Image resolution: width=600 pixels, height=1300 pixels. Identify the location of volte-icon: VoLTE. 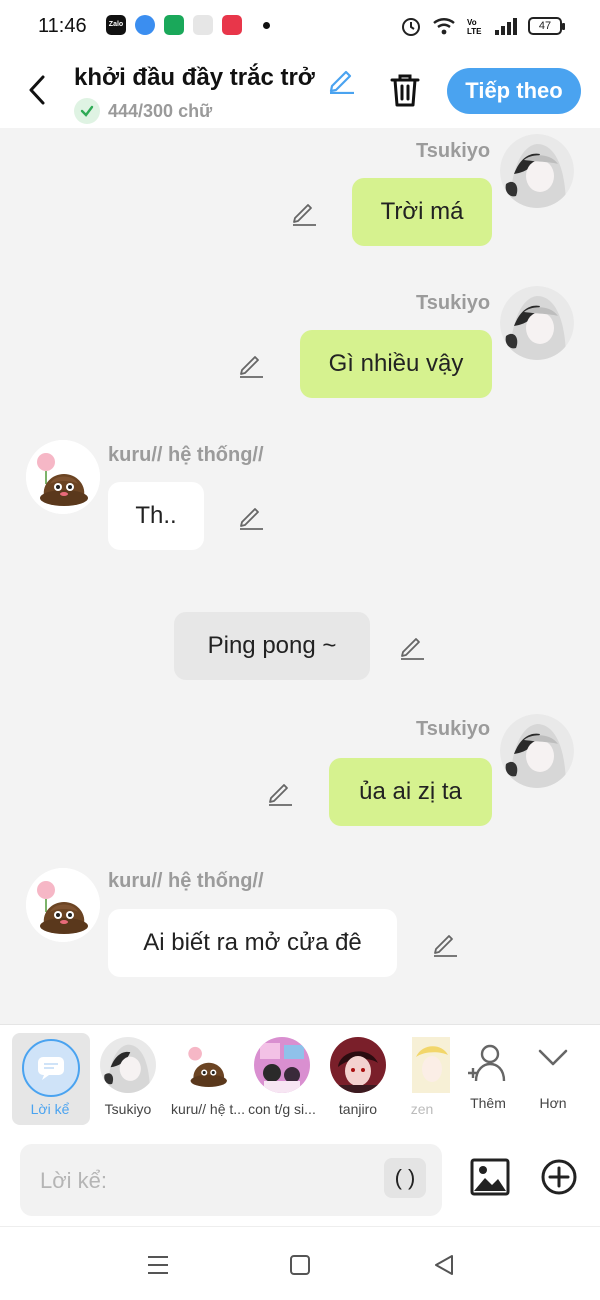
(474, 27).